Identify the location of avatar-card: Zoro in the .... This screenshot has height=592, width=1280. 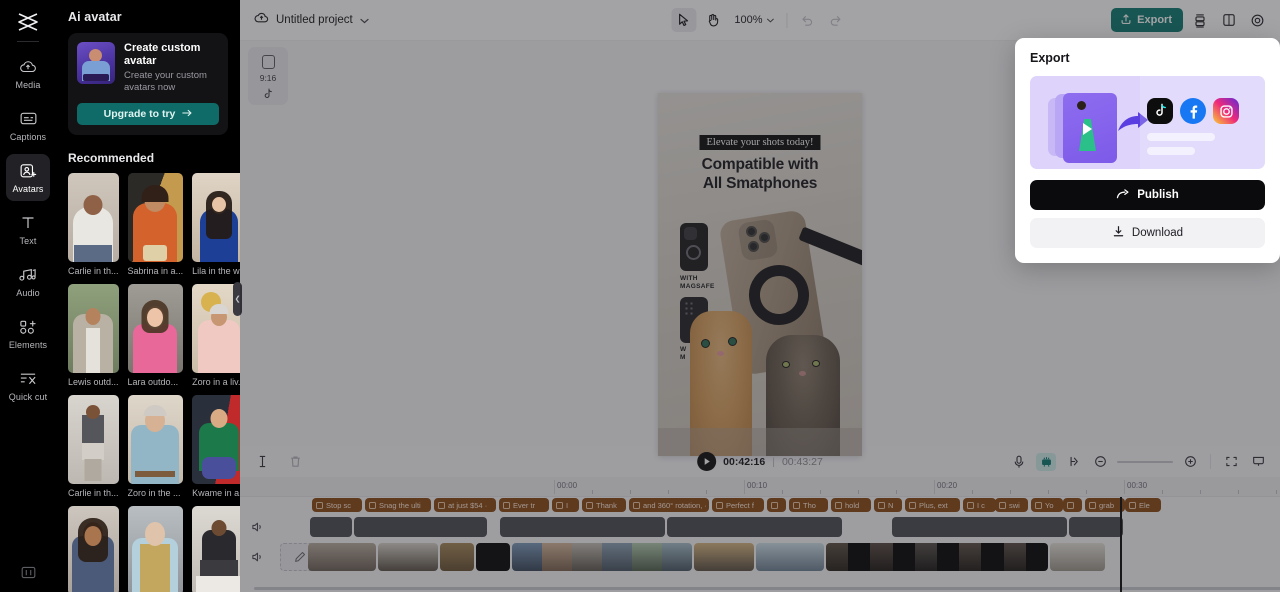
(155, 446).